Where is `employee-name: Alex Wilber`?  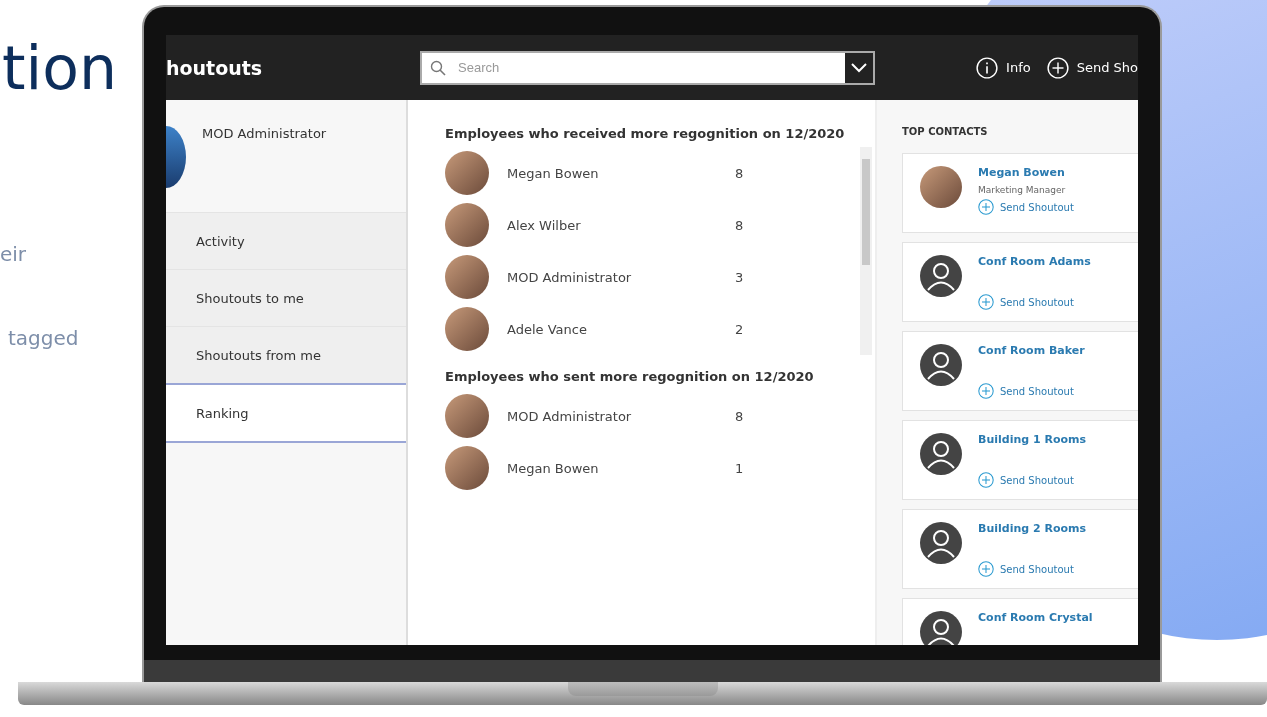 employee-name: Alex Wilber is located at coordinates (544, 225).